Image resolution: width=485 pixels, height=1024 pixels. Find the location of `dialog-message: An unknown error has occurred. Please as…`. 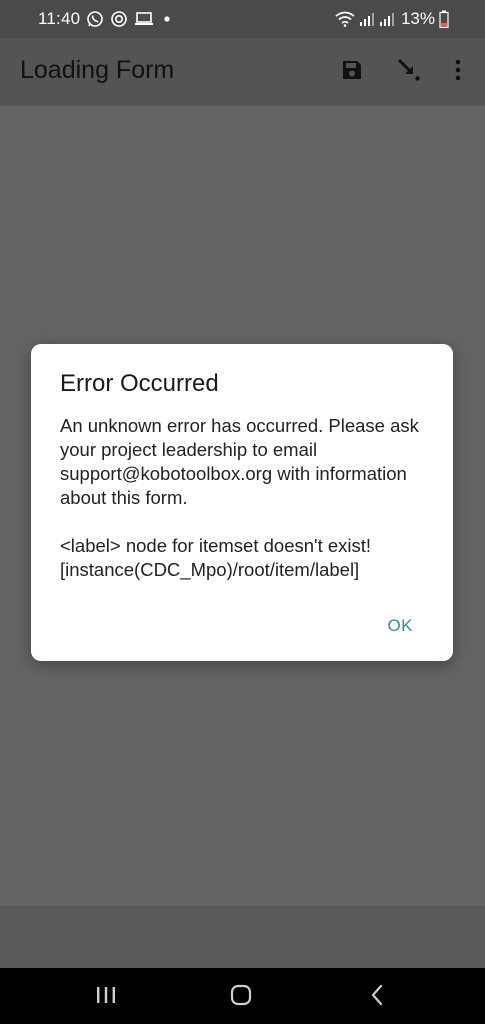

dialog-message: An unknown error has occurred. Please as… is located at coordinates (239, 461).